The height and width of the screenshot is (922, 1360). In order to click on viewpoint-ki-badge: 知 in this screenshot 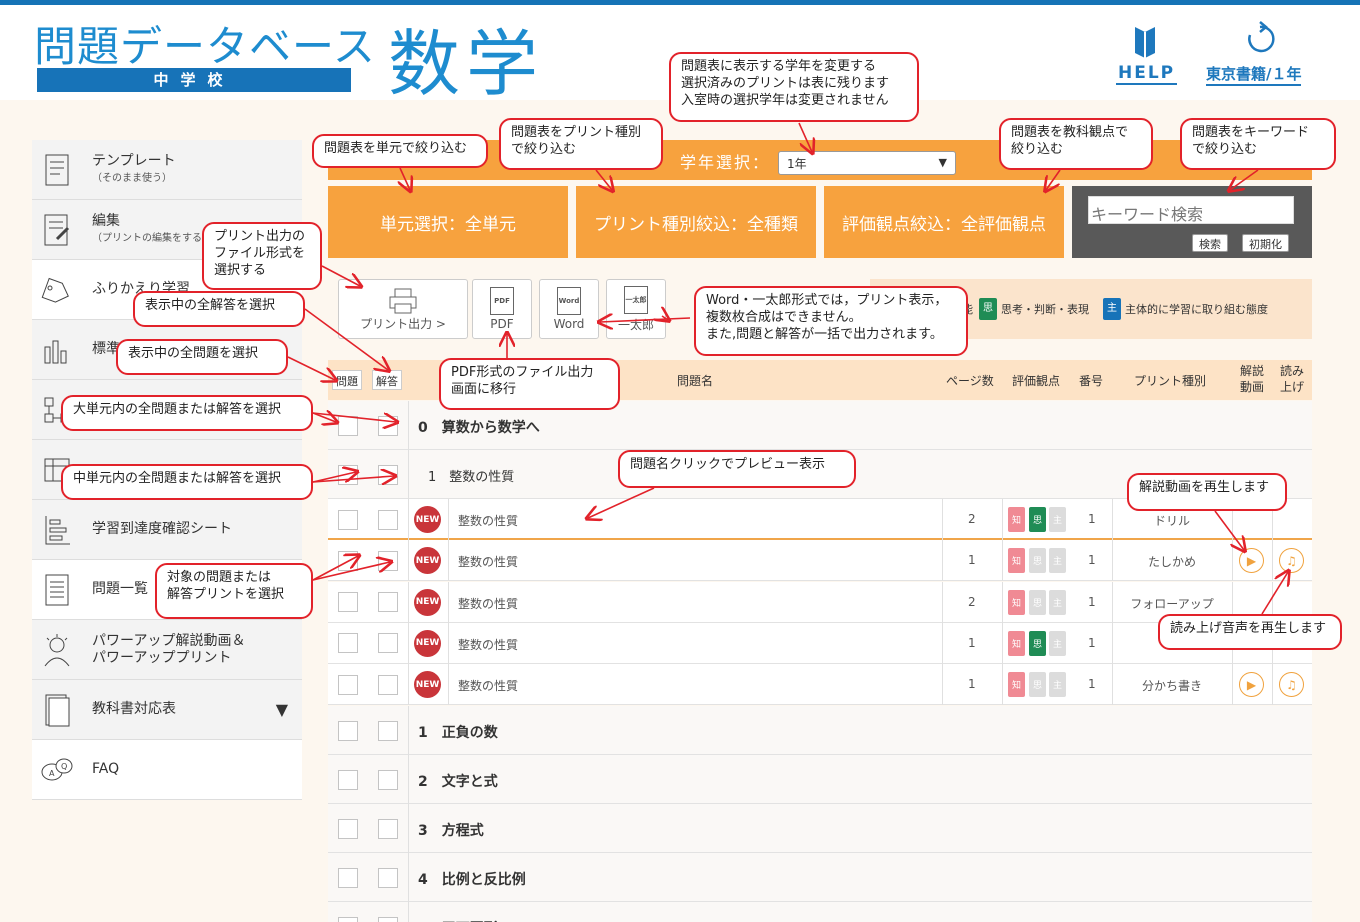, I will do `click(1016, 519)`.